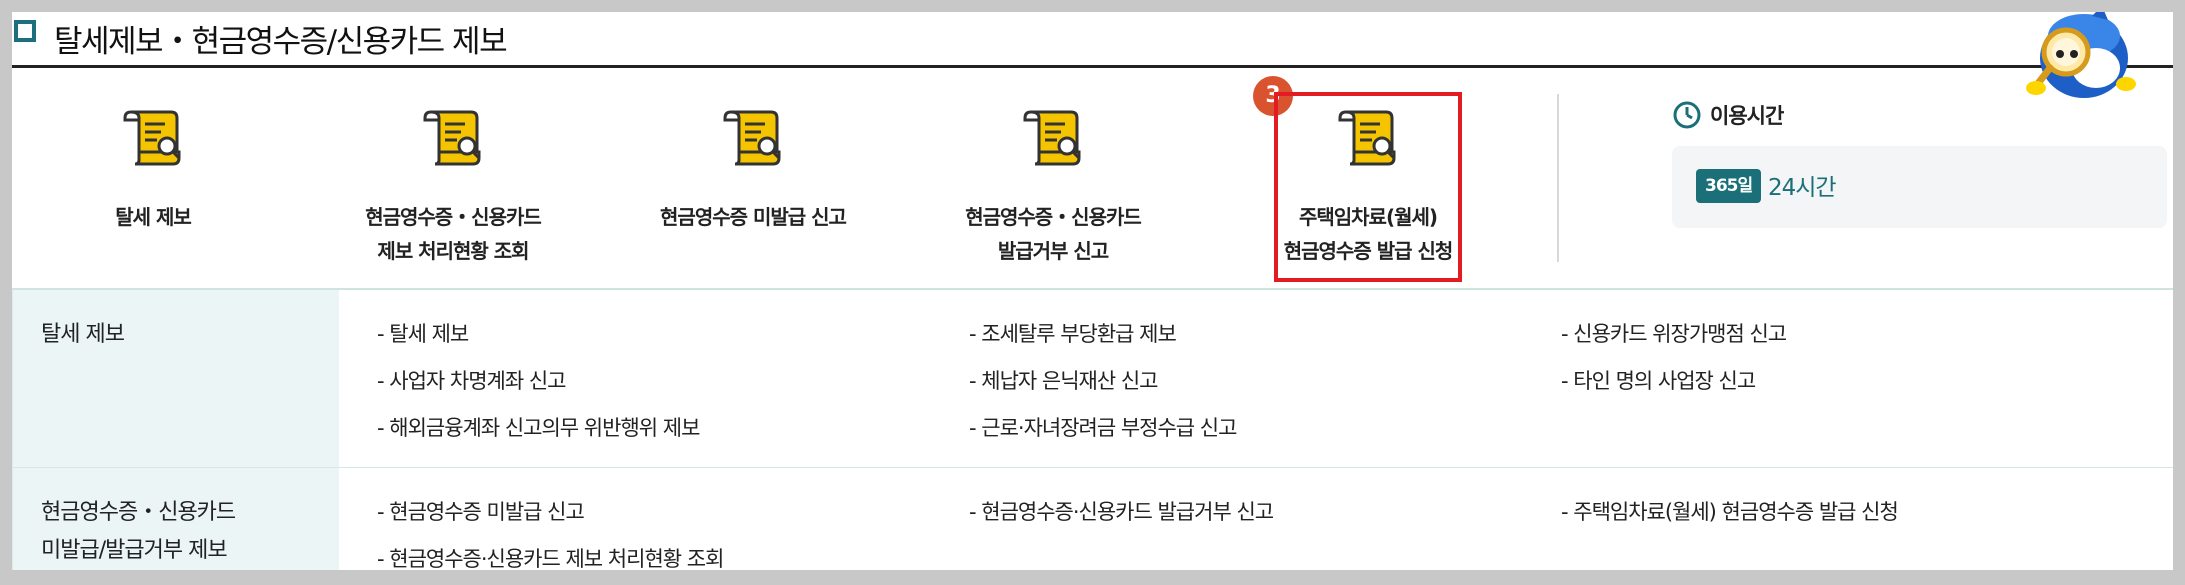  Describe the element at coordinates (1092, 40) in the screenshot. I see `page-header: 탈세제보・현금영수증/신용카드 제보` at that location.